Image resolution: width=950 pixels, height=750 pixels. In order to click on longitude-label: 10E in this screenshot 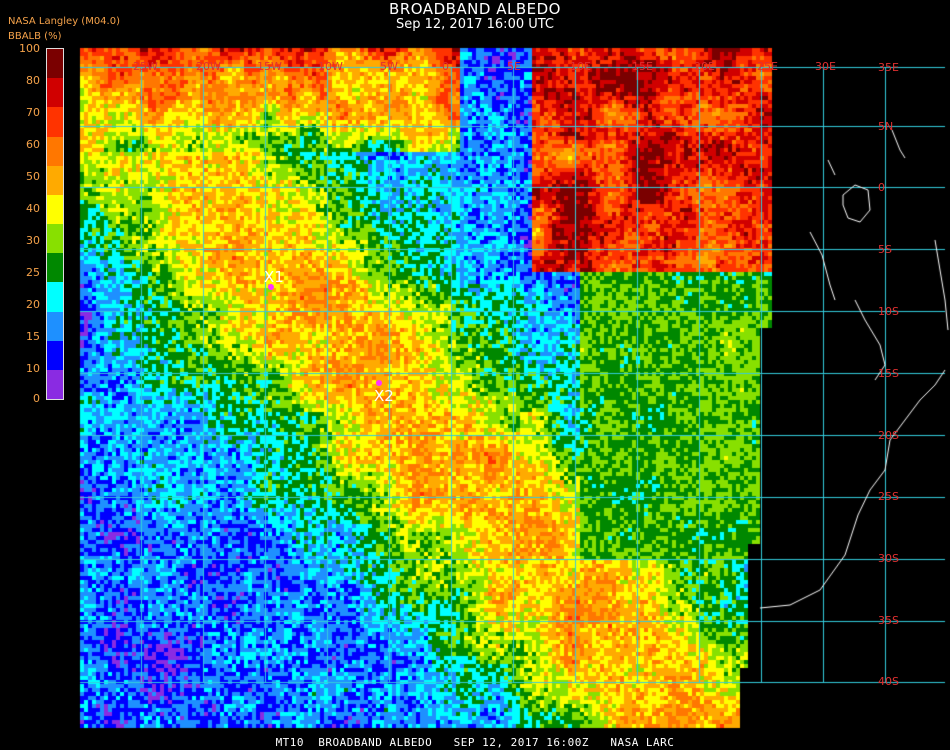, I will do `click(580, 66)`.